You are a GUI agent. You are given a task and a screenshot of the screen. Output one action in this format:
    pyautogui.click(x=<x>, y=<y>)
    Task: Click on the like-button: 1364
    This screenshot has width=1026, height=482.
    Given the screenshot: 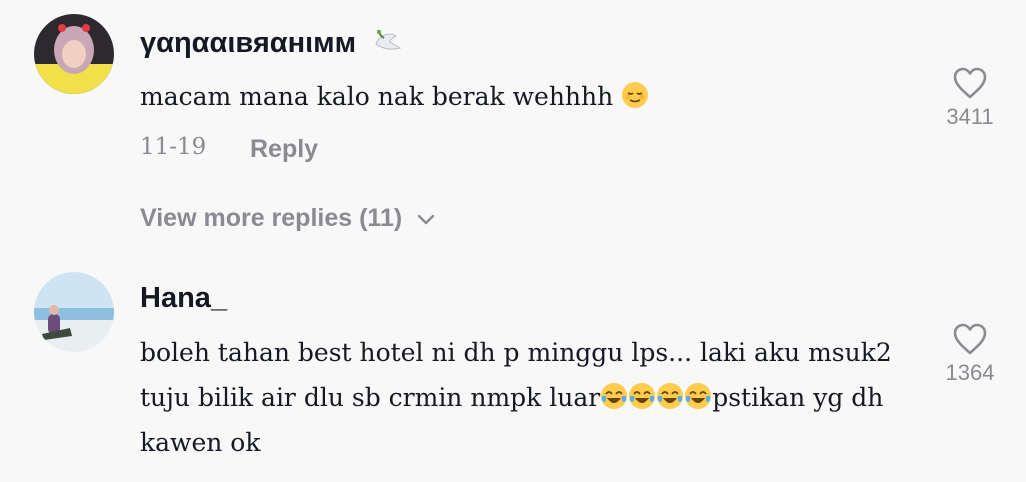 What is the action you would take?
    pyautogui.click(x=970, y=354)
    